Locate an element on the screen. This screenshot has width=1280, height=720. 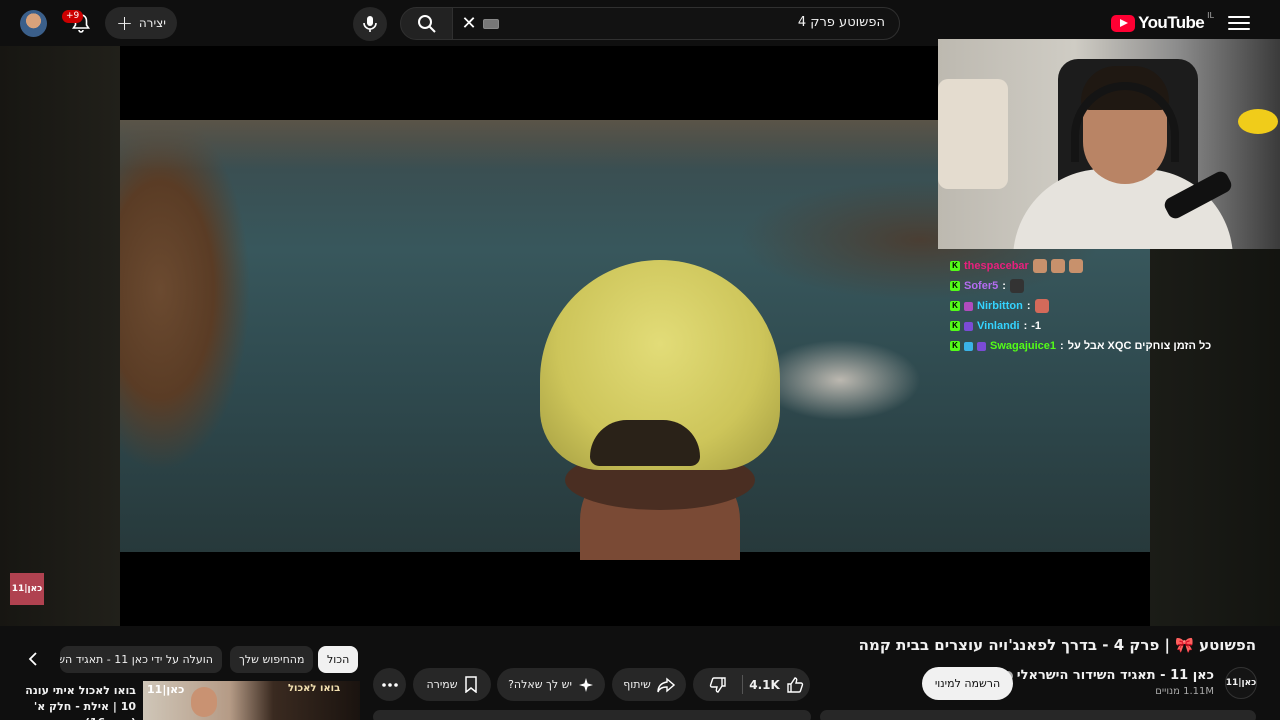
create-button: יצירה + is located at coordinates (141, 23).